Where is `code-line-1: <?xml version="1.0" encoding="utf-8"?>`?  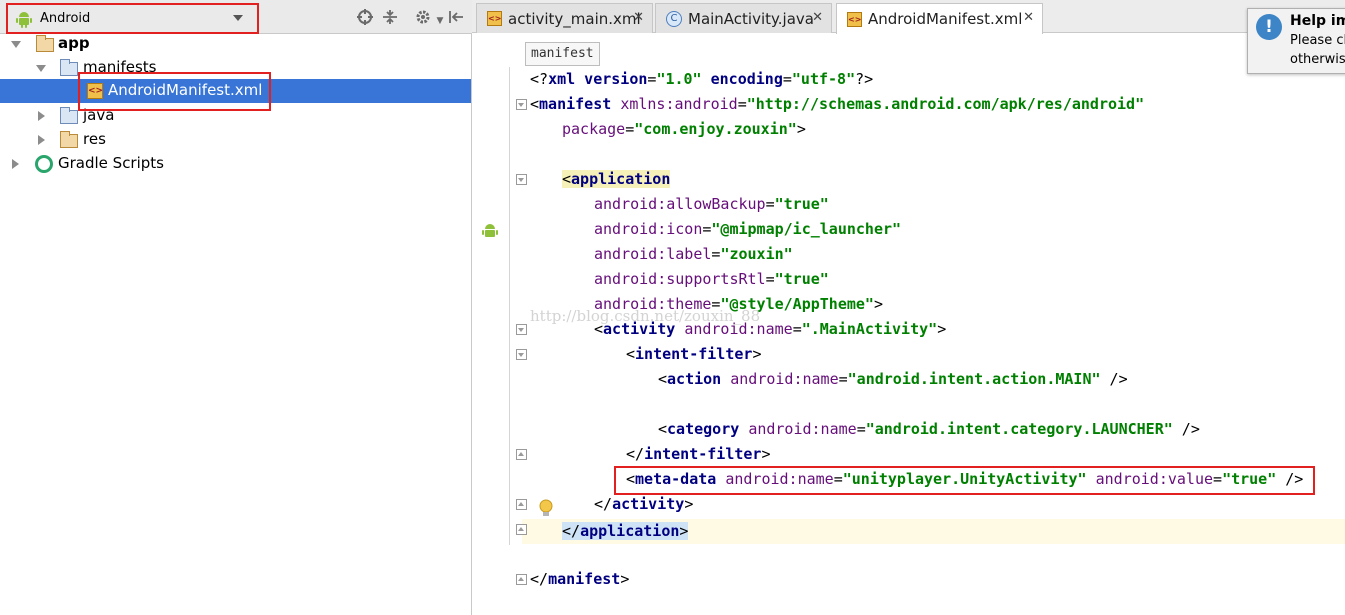
code-line-1: <?xml version="1.0" encoding="utf-8"?> is located at coordinates (701, 79).